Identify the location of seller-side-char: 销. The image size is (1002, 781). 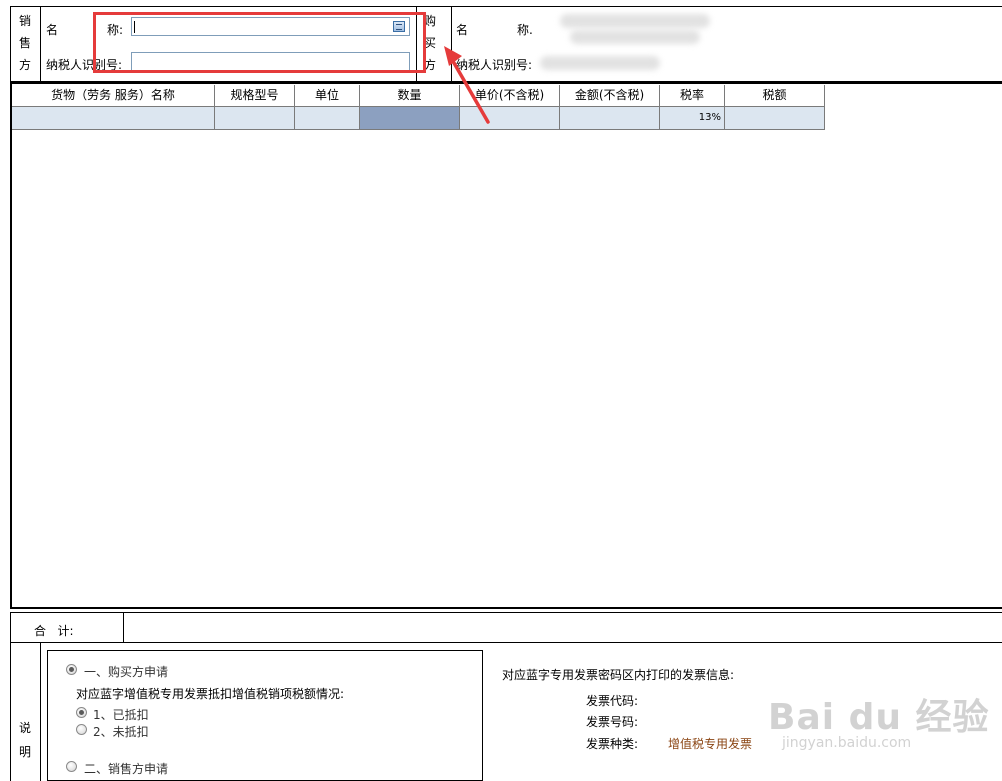
(24, 21).